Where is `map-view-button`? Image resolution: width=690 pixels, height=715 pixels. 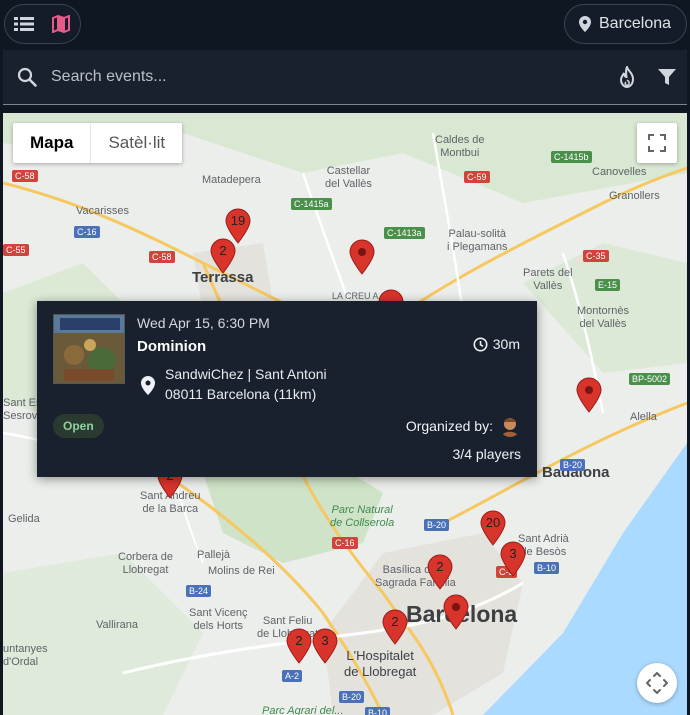 map-view-button is located at coordinates (62, 24).